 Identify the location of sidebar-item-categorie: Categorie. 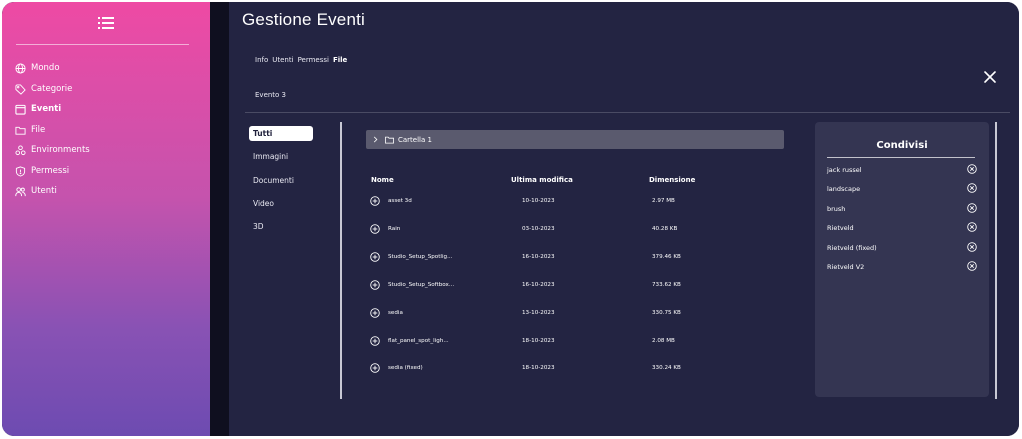
(43, 89).